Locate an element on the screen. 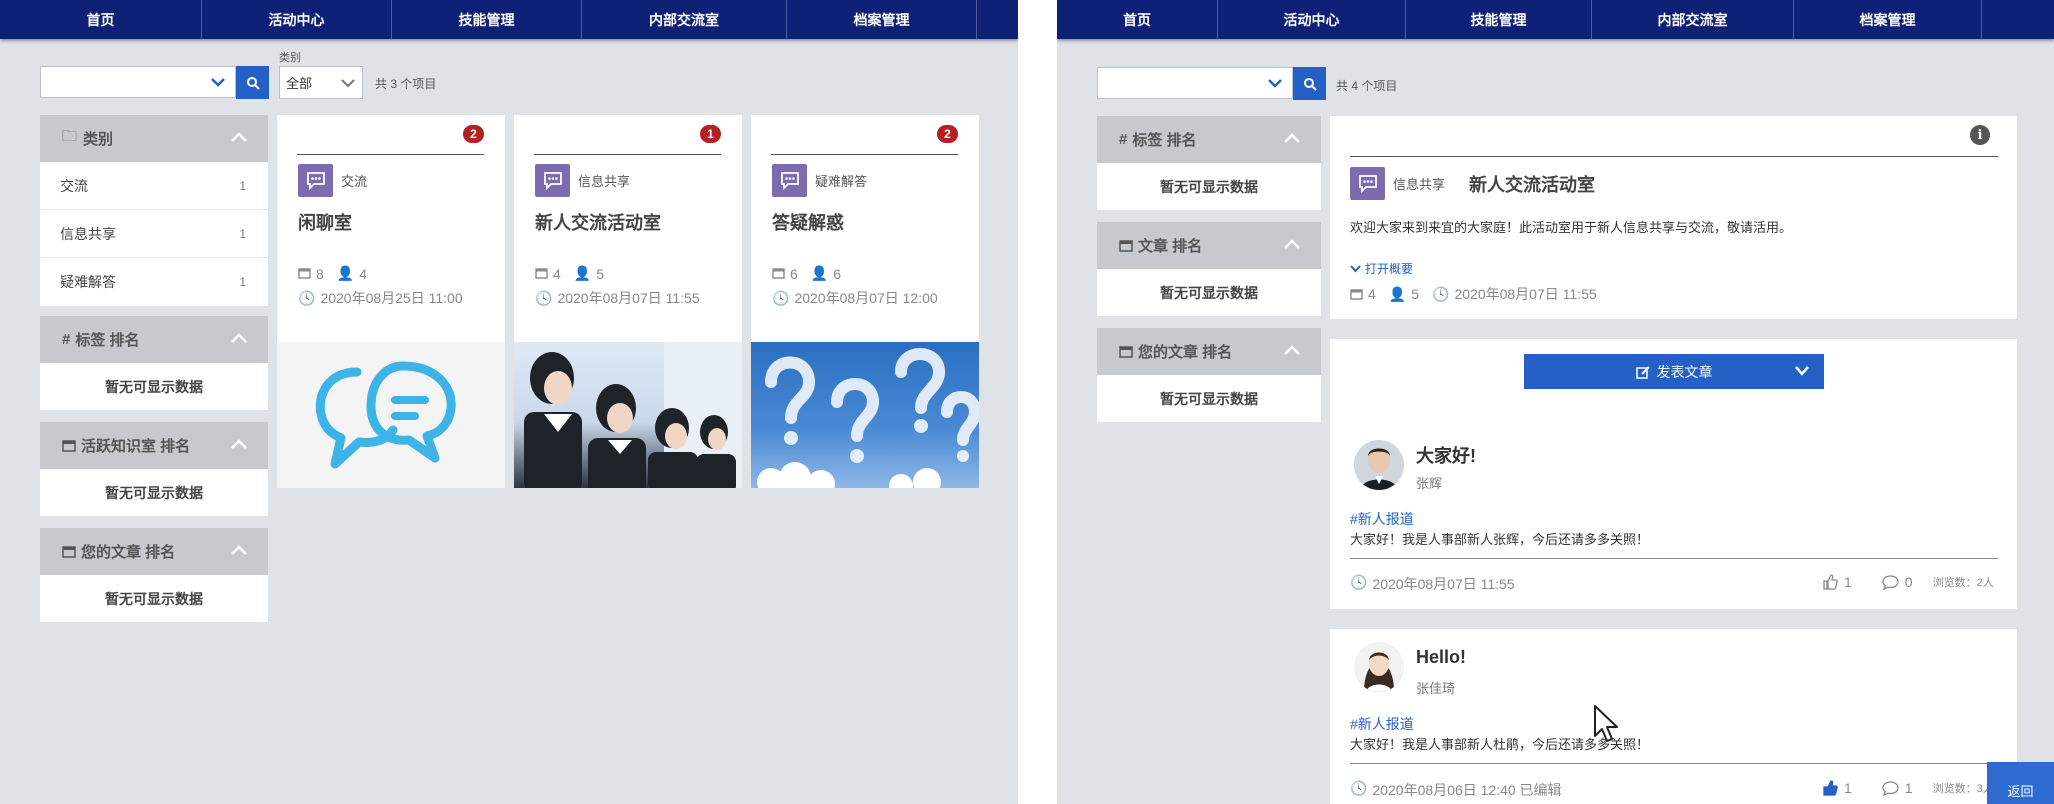  article-title: Hello! is located at coordinates (1441, 657).